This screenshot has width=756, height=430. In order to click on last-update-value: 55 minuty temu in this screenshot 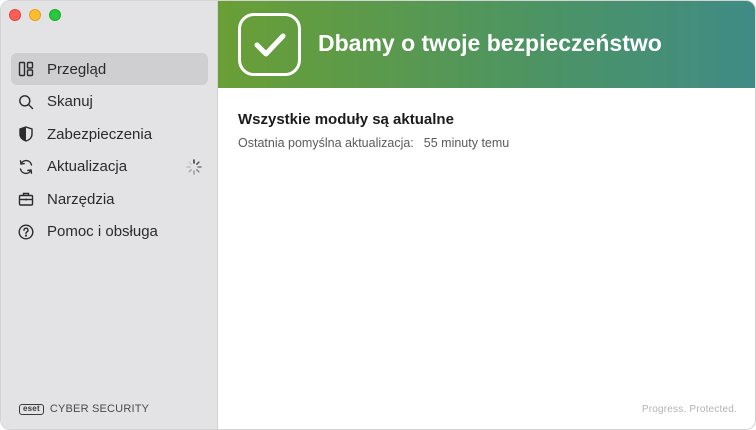, I will do `click(466, 143)`.